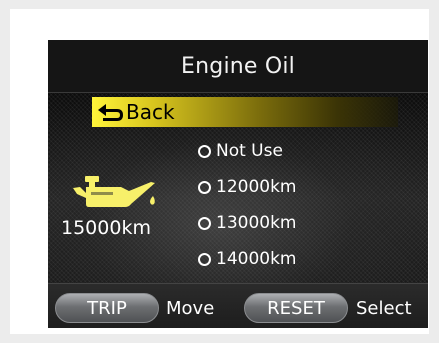  I want to click on page-title: Engine Oil, so click(238, 66).